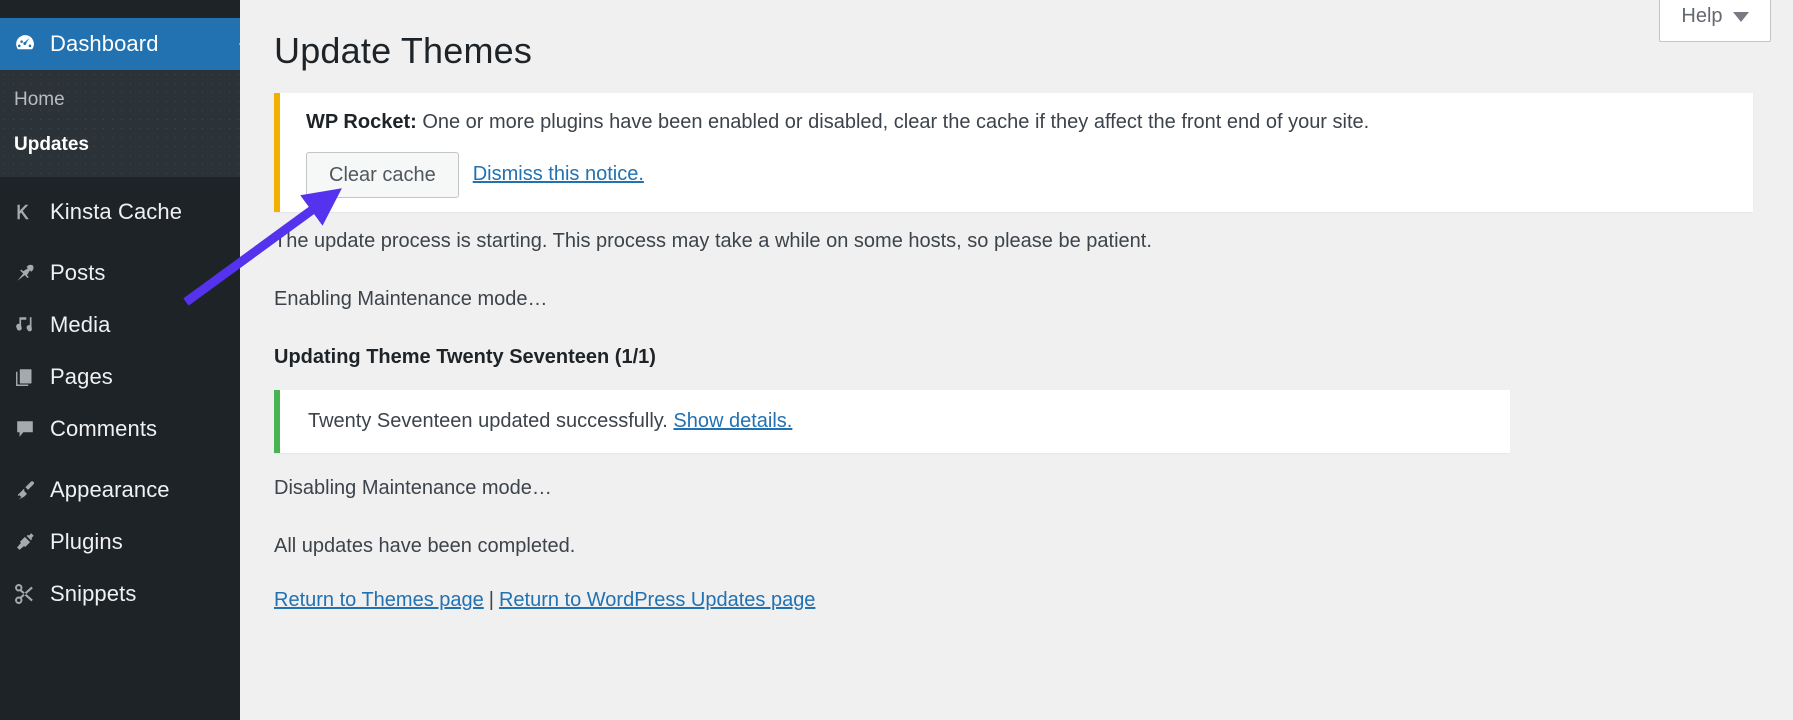 Image resolution: width=1793 pixels, height=720 pixels. What do you see at coordinates (120, 273) in the screenshot?
I see `sidebar-item-posts: Posts` at bounding box center [120, 273].